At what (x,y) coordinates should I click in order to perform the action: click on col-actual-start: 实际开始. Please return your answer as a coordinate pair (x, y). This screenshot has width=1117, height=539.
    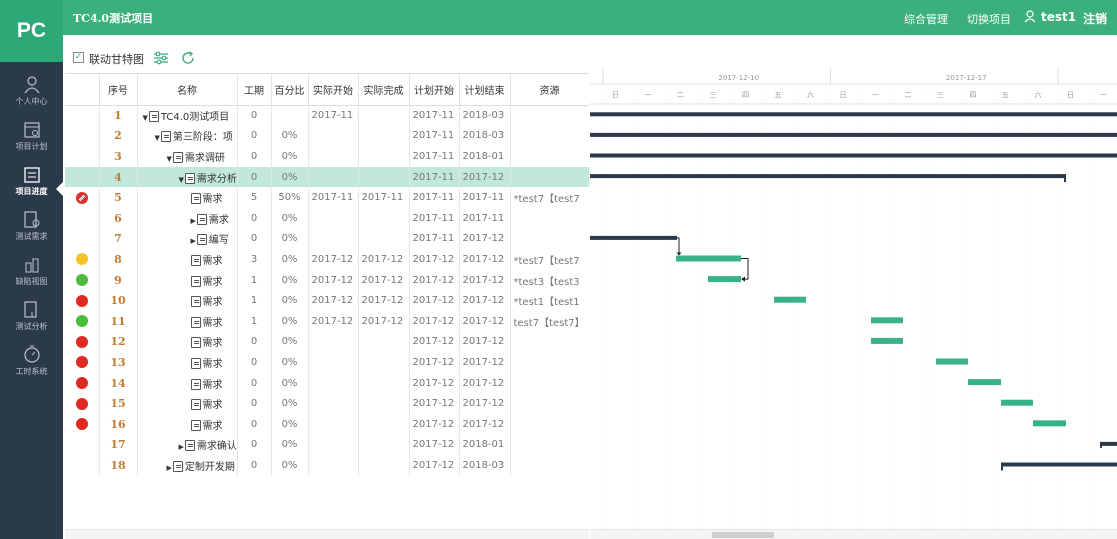
    Looking at the image, I should click on (333, 90).